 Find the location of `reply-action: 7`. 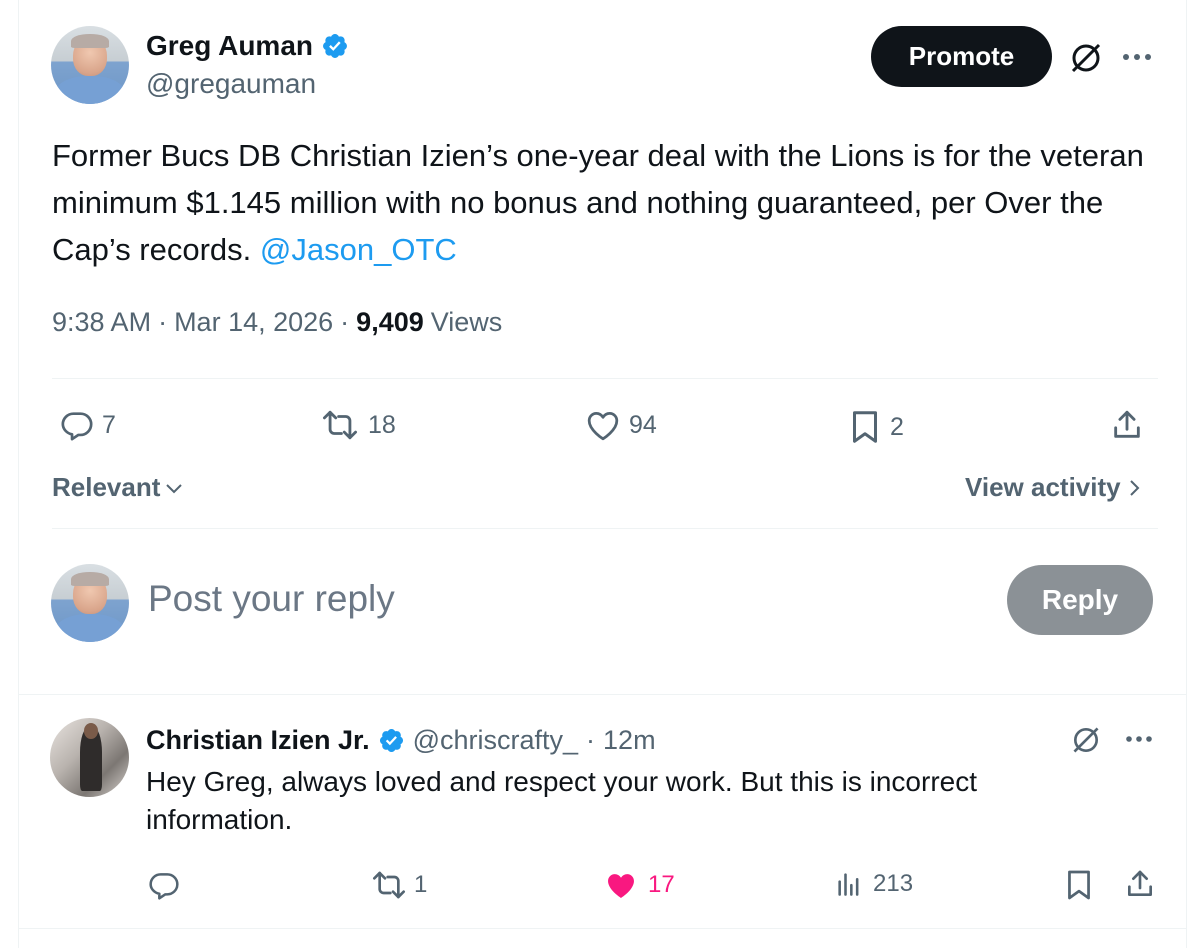

reply-action: 7 is located at coordinates (88, 425).